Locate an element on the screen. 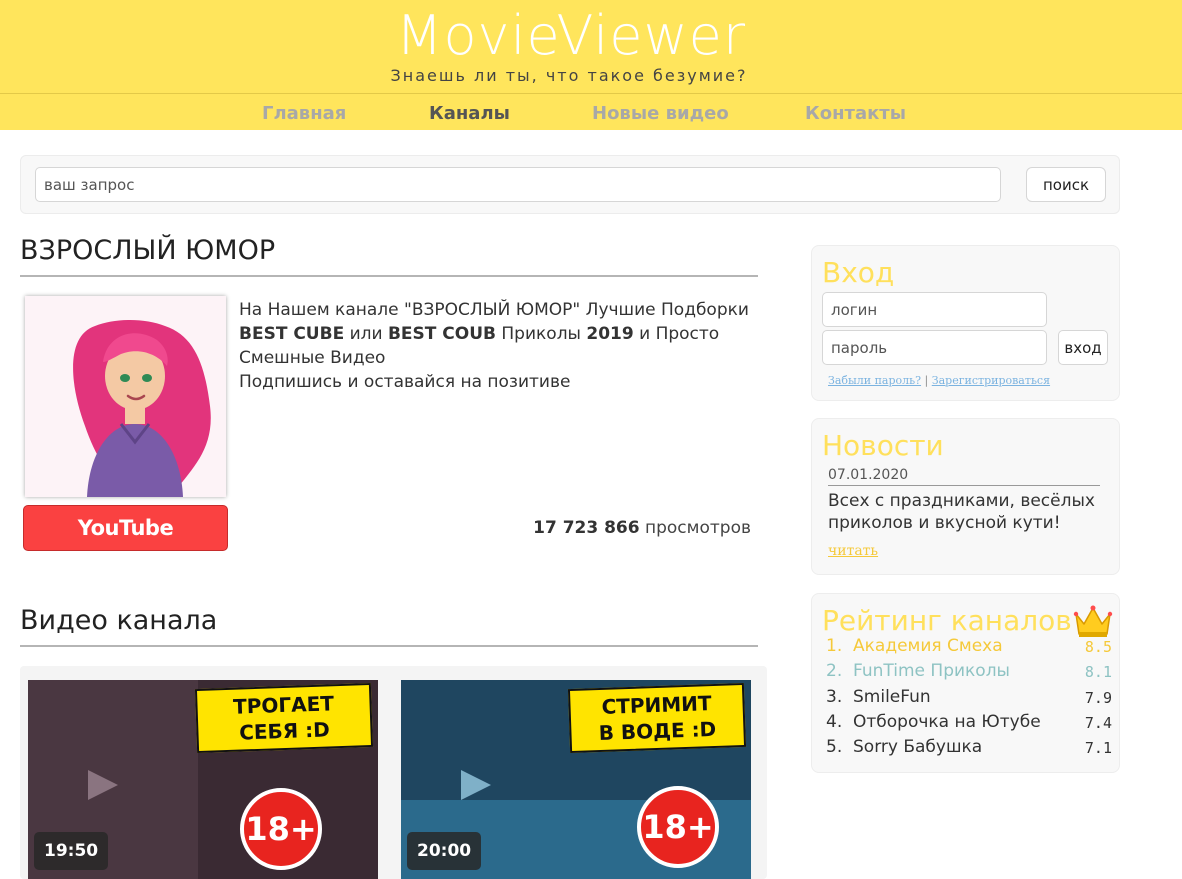 The width and height of the screenshot is (1182, 879). rating-score: 8.1 is located at coordinates (1098, 672).